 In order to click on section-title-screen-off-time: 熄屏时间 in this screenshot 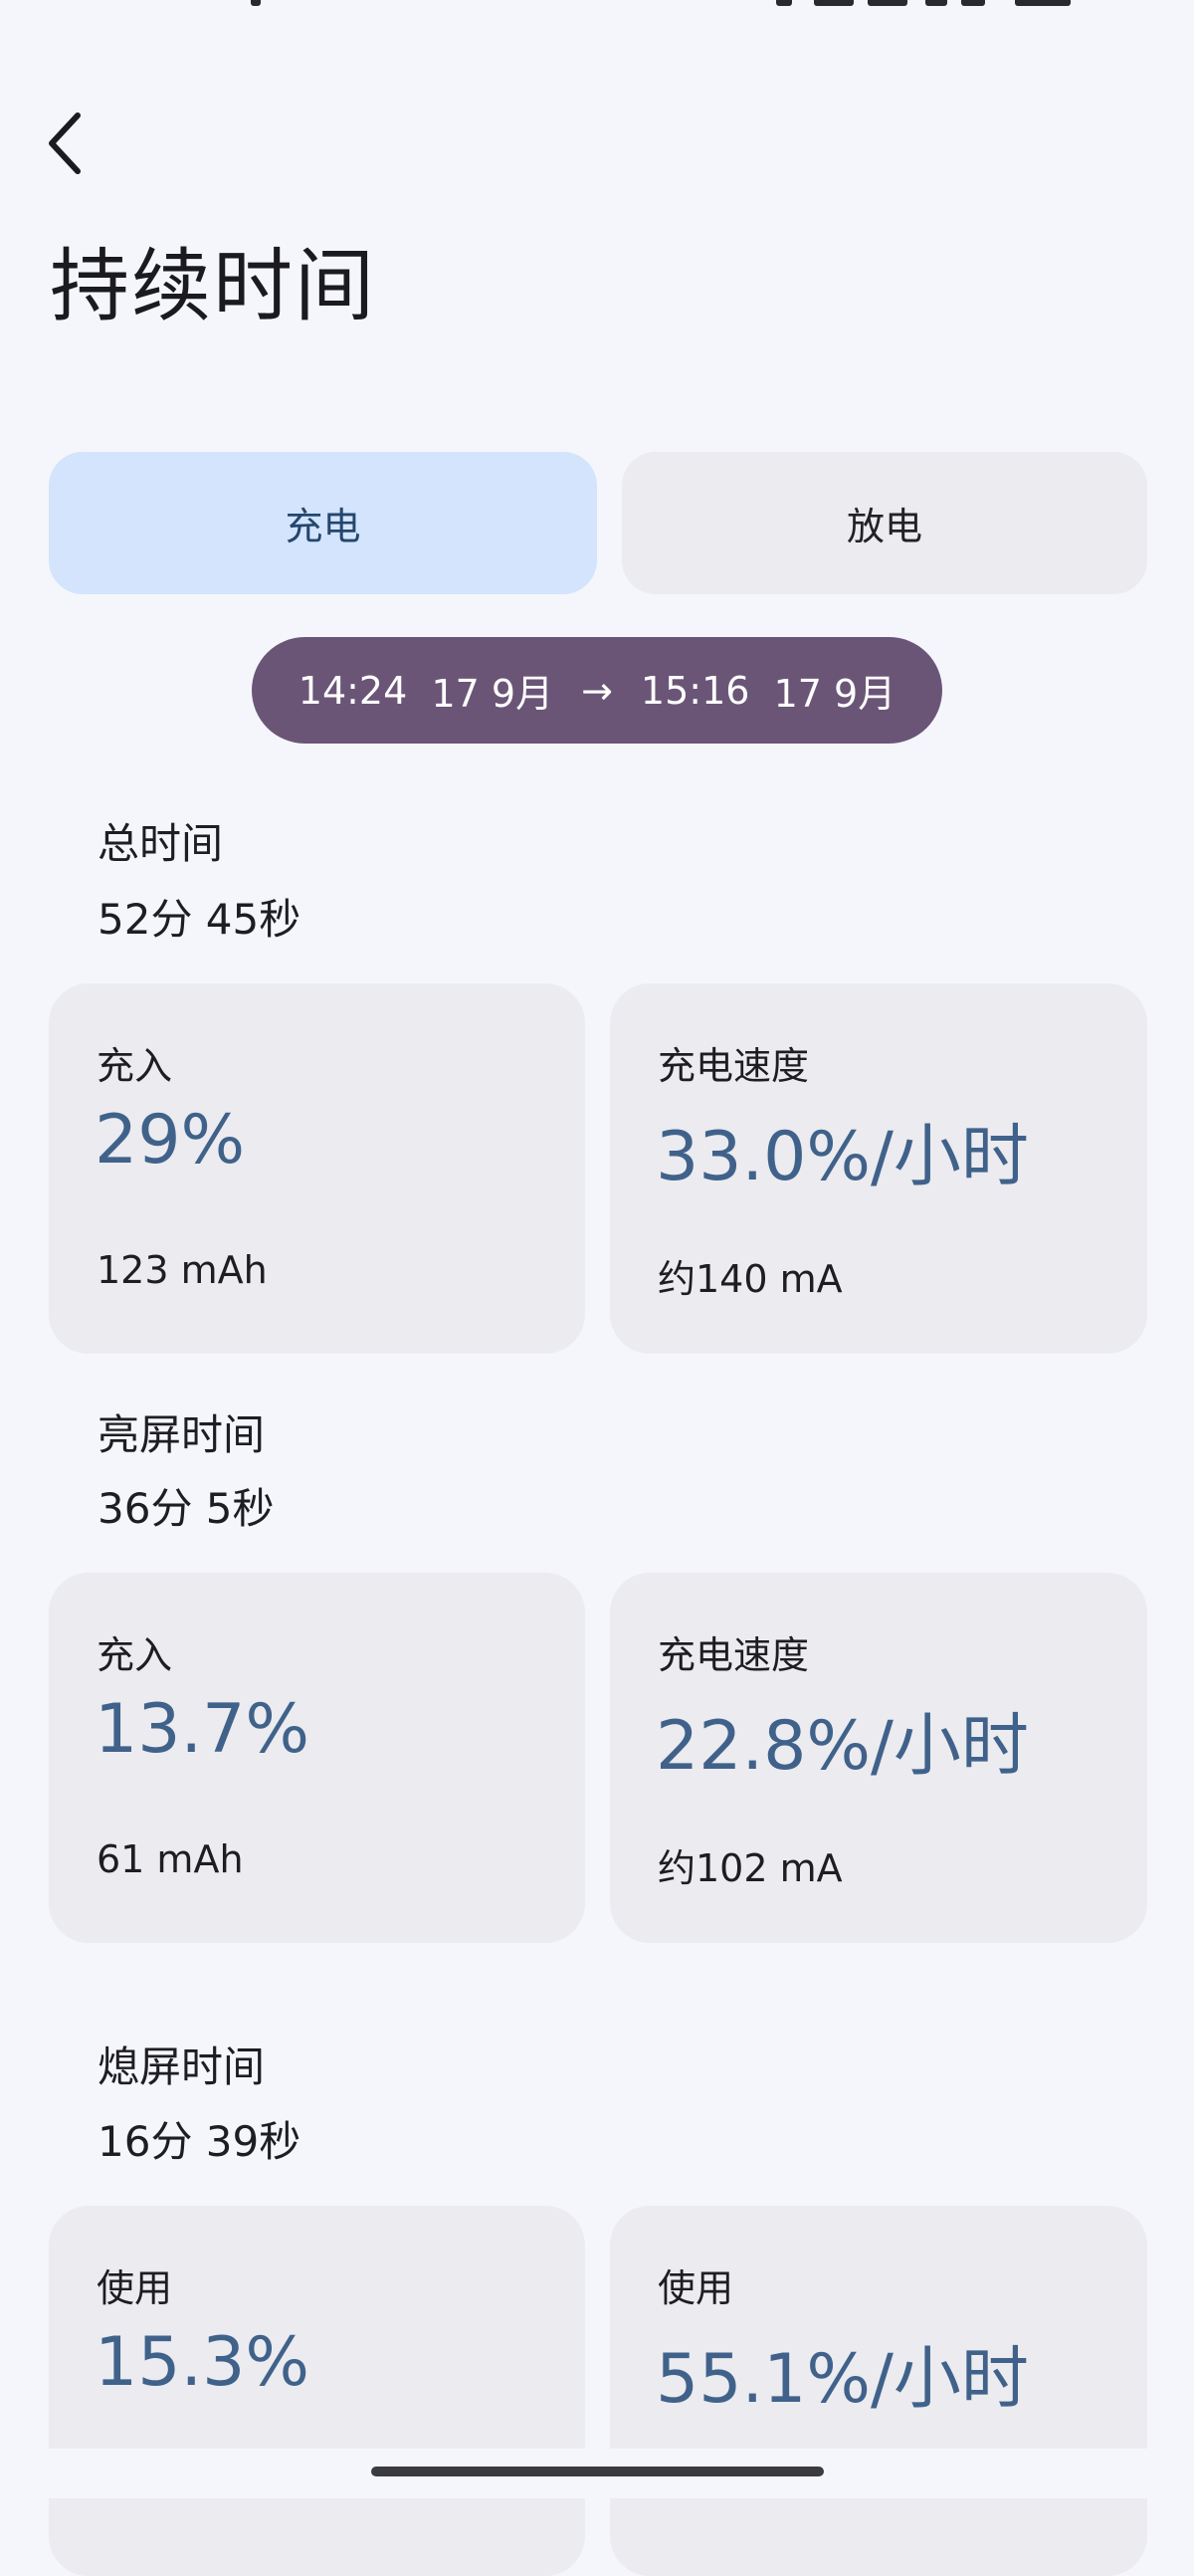, I will do `click(182, 2066)`.